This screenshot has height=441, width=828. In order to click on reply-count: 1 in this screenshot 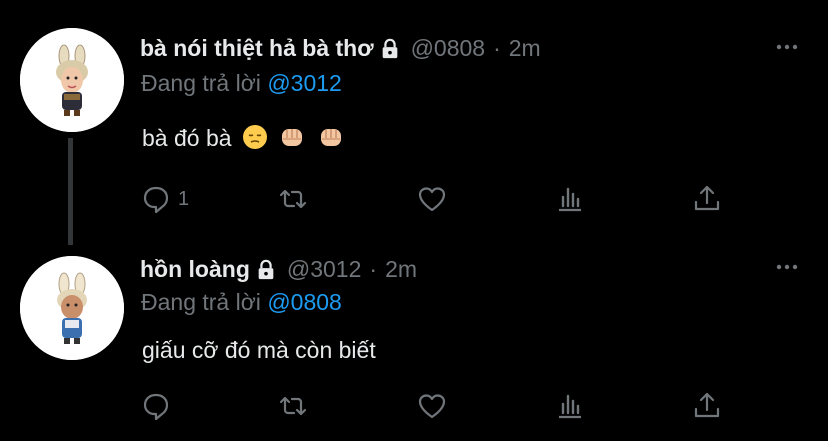, I will do `click(184, 198)`.